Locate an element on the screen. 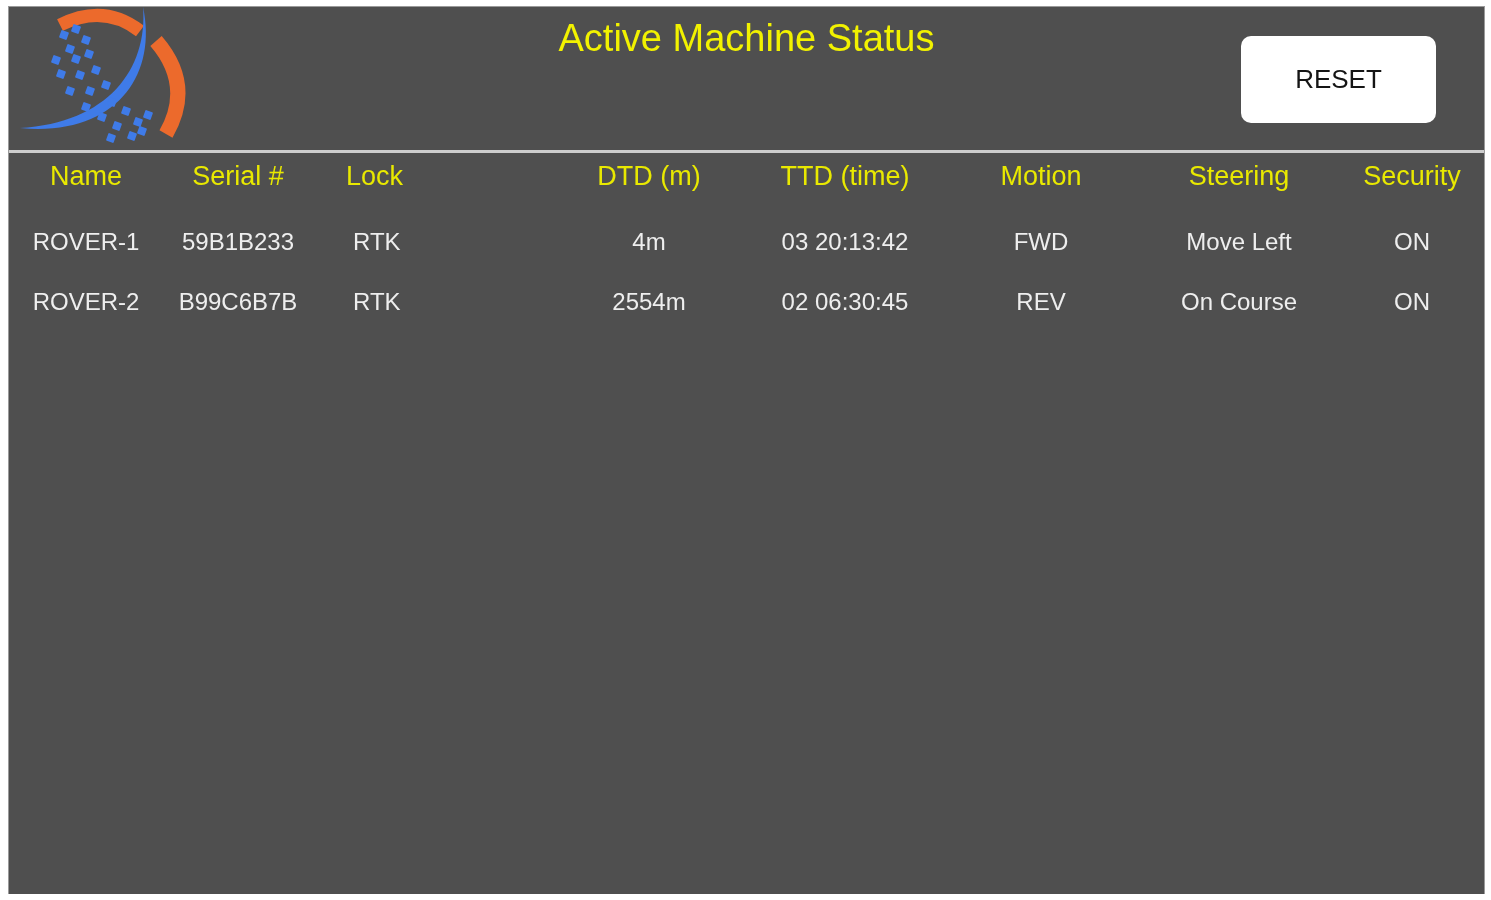  reset-button: RESET is located at coordinates (1338, 79).